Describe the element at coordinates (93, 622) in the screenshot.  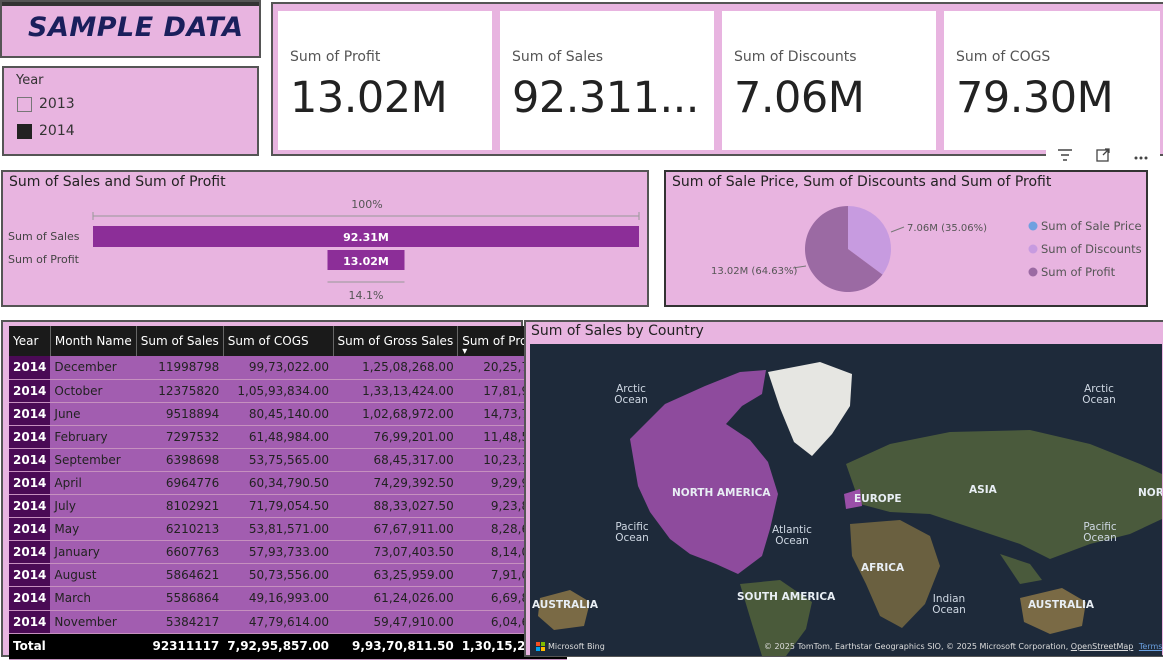
I see `table-cell: November` at that location.